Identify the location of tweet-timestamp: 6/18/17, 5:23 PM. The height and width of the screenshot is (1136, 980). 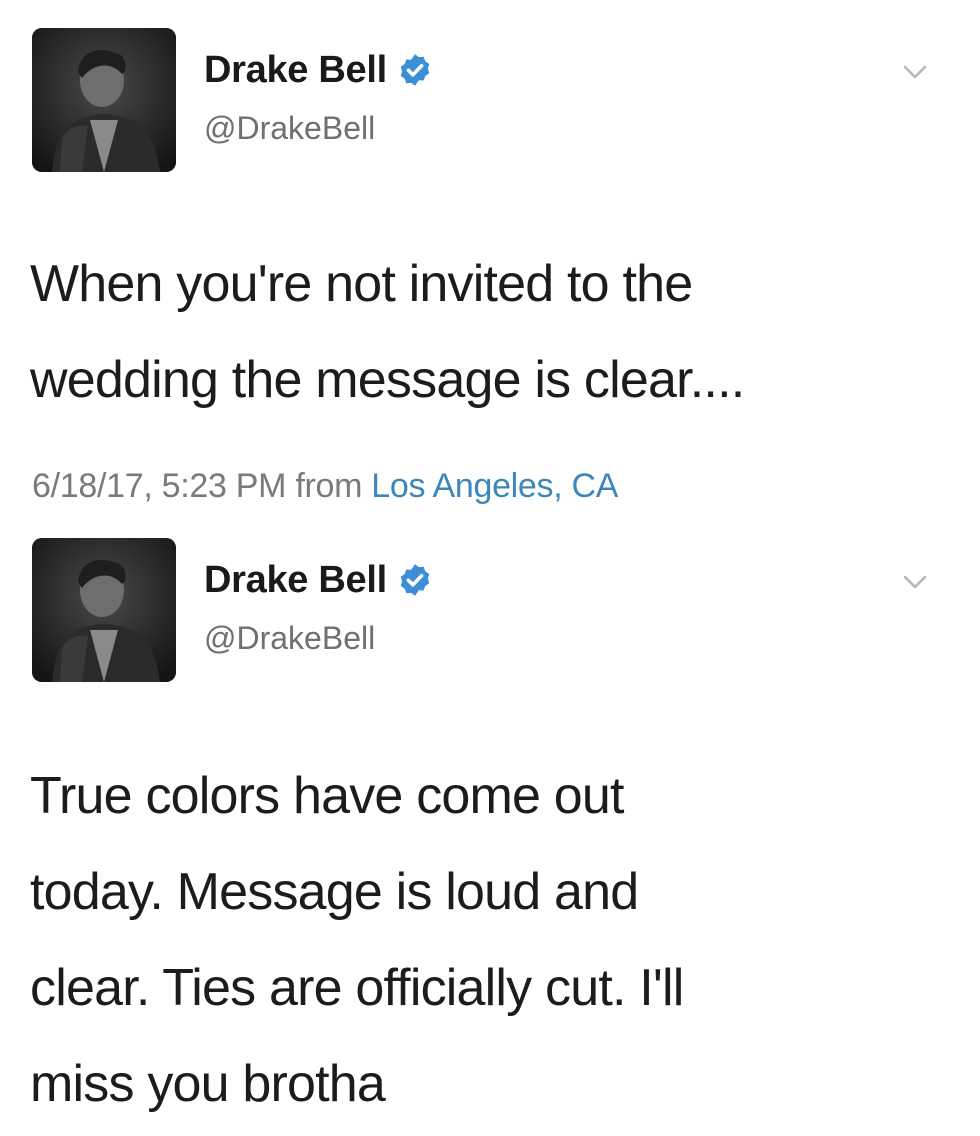
(159, 486).